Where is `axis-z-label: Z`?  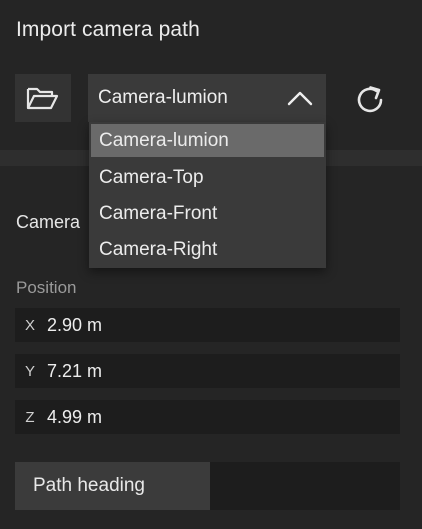
axis-z-label: Z is located at coordinates (30, 417).